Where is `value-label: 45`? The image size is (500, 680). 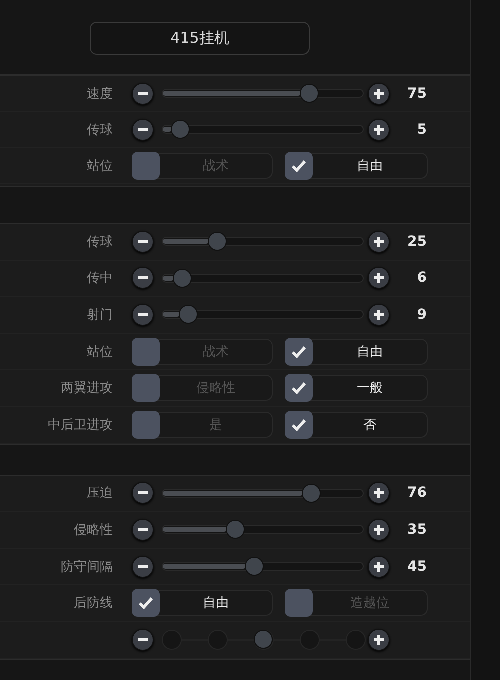 value-label: 45 is located at coordinates (416, 566).